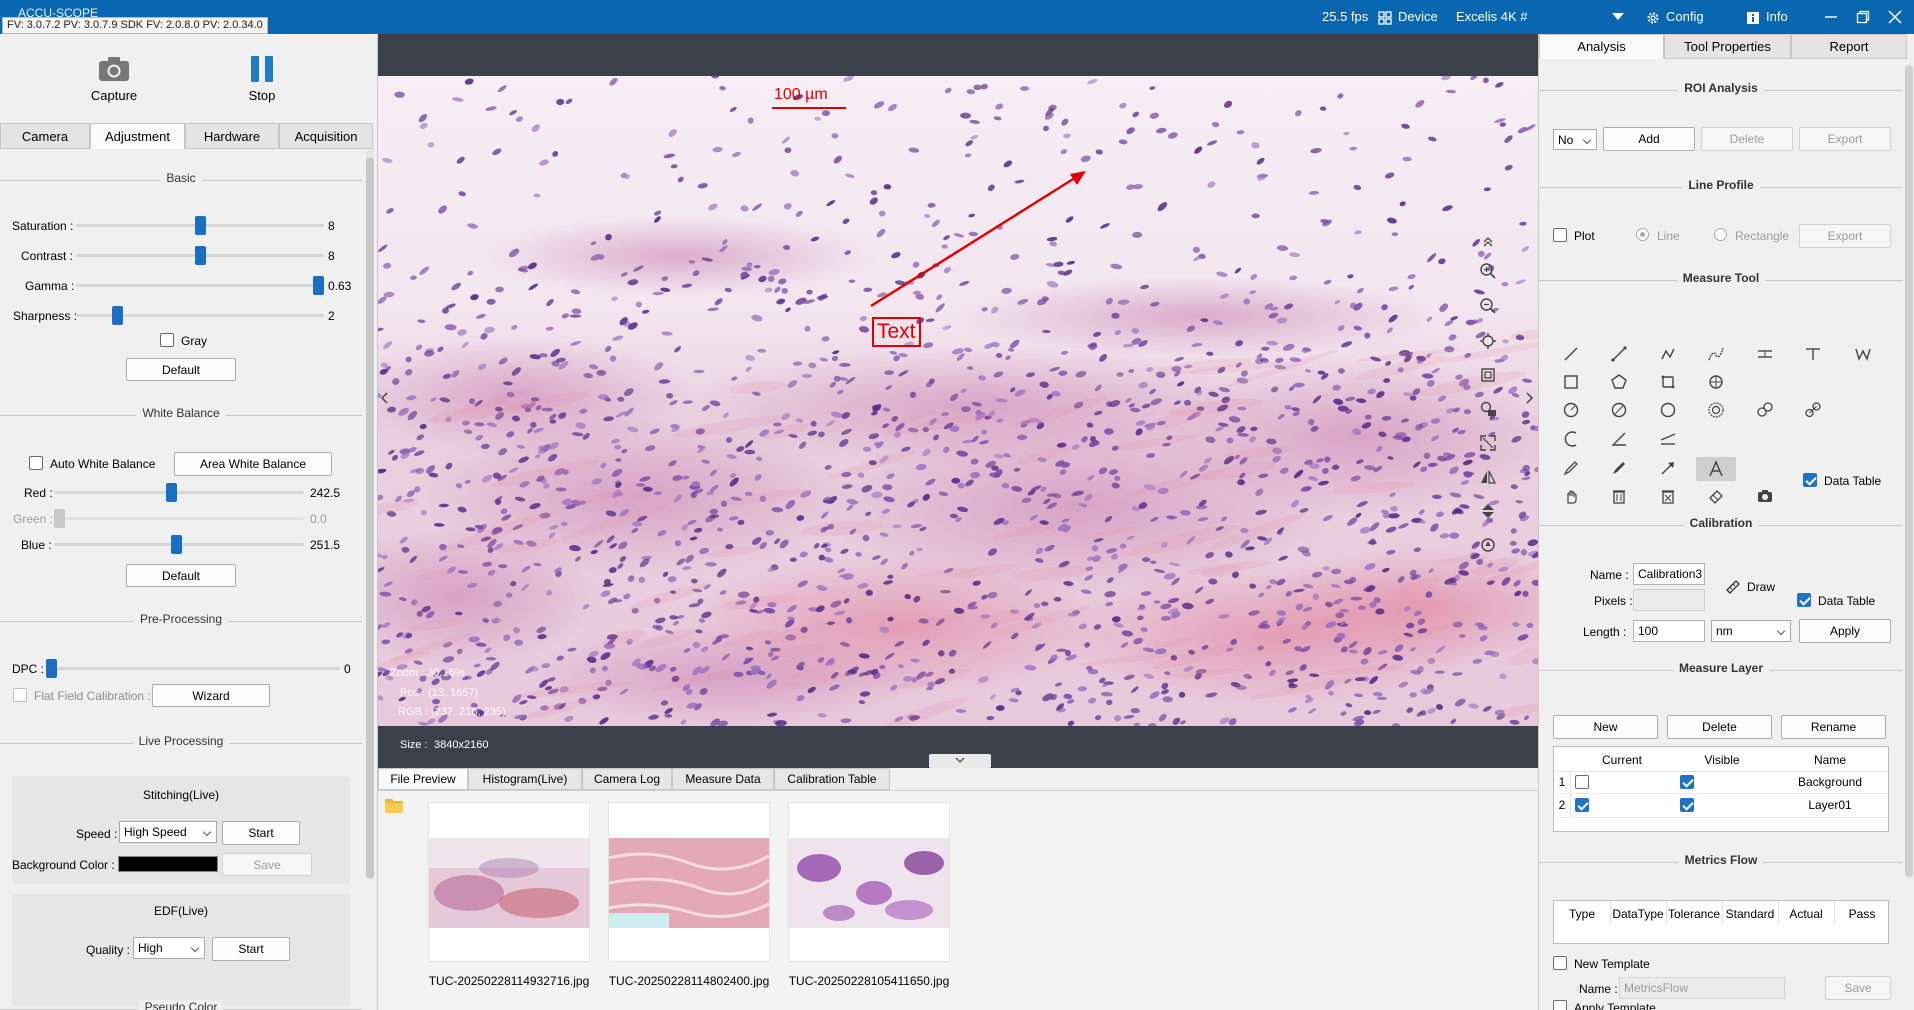 This screenshot has width=1914, height=1010. I want to click on dpc-slider, so click(193, 668).